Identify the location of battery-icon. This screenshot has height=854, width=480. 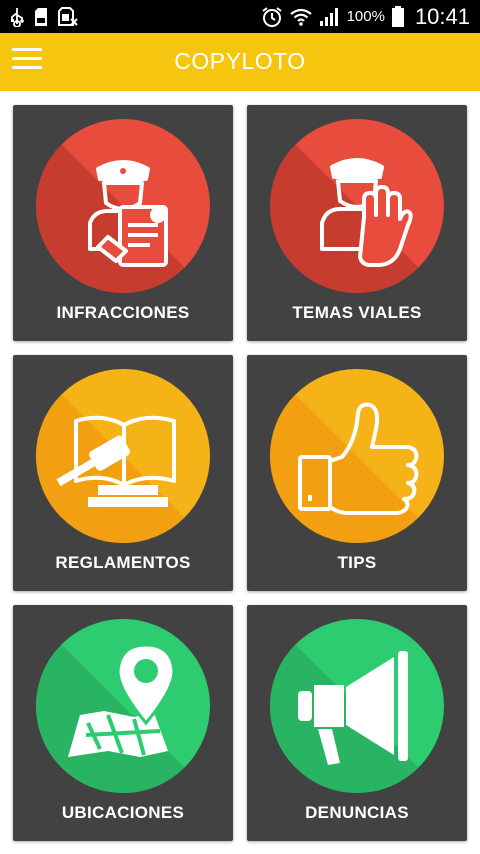
(398, 16).